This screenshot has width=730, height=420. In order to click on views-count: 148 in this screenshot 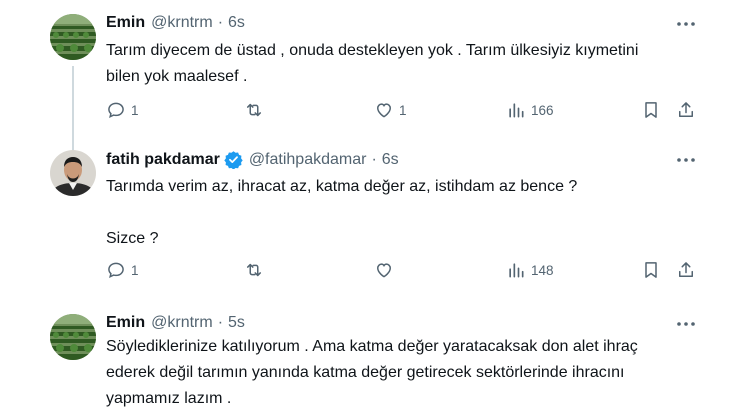, I will do `click(542, 270)`.